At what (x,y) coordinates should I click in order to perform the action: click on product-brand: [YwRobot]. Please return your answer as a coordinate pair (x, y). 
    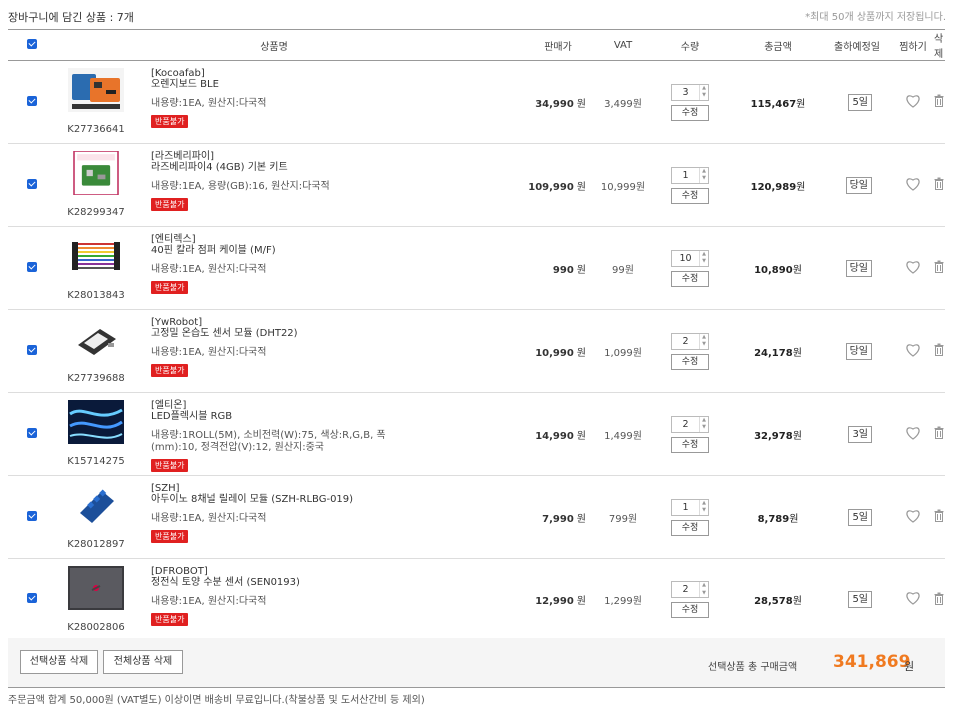
    Looking at the image, I should click on (321, 322).